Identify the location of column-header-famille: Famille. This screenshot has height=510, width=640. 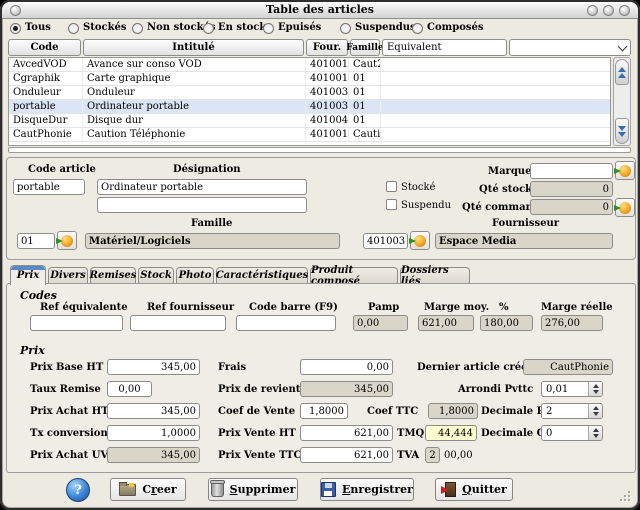
(365, 47).